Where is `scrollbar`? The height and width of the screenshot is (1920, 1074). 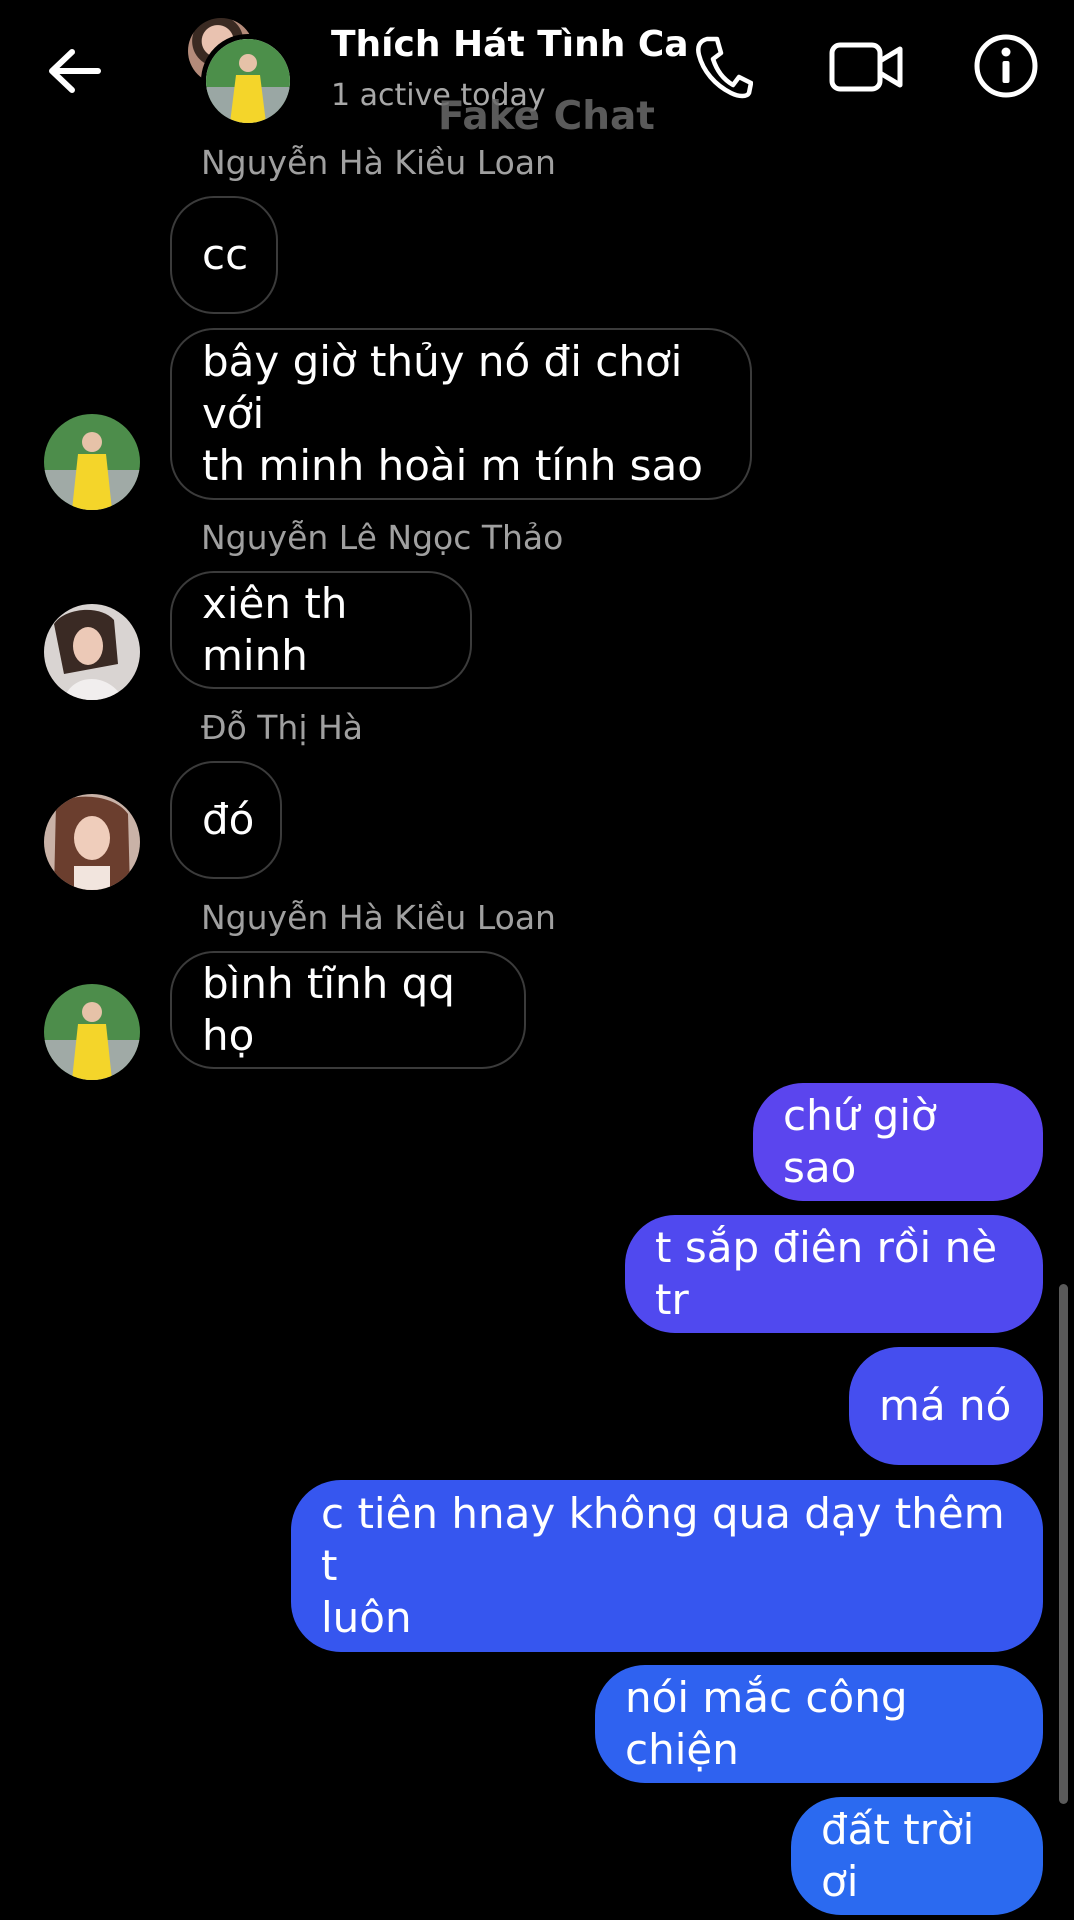
scrollbar is located at coordinates (1063, 1544).